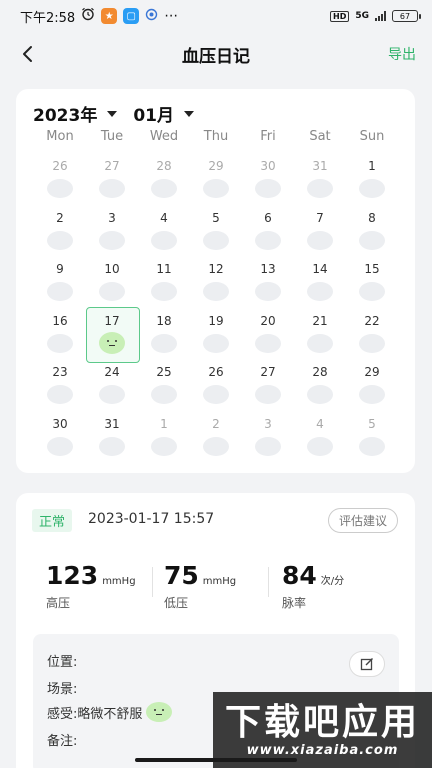 This screenshot has width=432, height=768. Describe the element at coordinates (340, 16) in the screenshot. I see `hd-icon: HD` at that location.